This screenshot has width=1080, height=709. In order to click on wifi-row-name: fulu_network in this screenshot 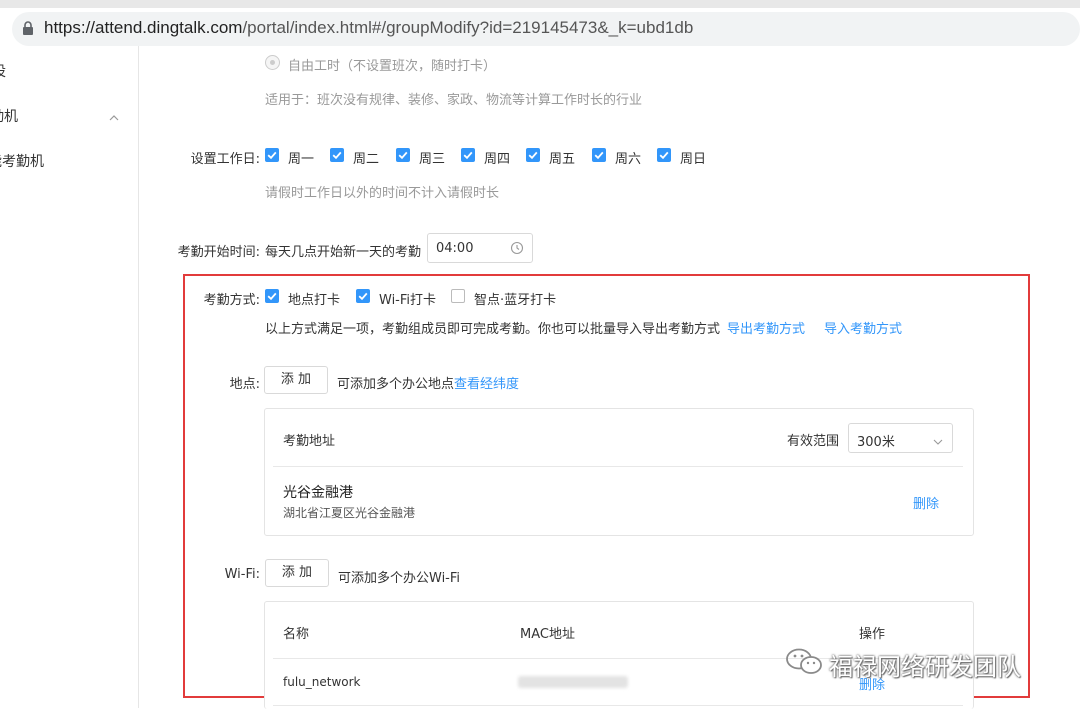, I will do `click(322, 682)`.